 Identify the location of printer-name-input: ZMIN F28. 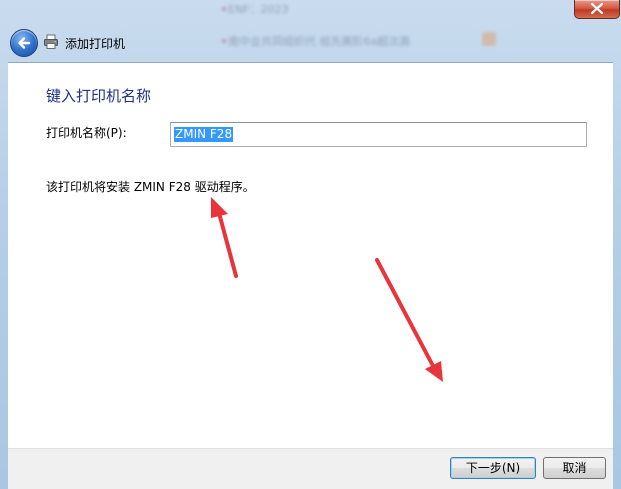
(378, 134).